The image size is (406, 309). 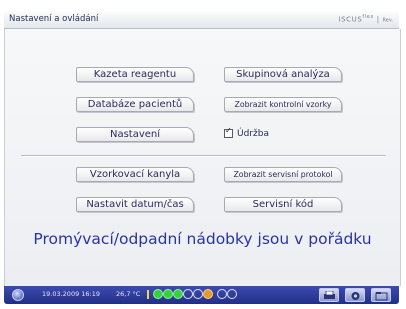 I want to click on set-datetime-label: Nastavit datum/čas, so click(x=135, y=204).